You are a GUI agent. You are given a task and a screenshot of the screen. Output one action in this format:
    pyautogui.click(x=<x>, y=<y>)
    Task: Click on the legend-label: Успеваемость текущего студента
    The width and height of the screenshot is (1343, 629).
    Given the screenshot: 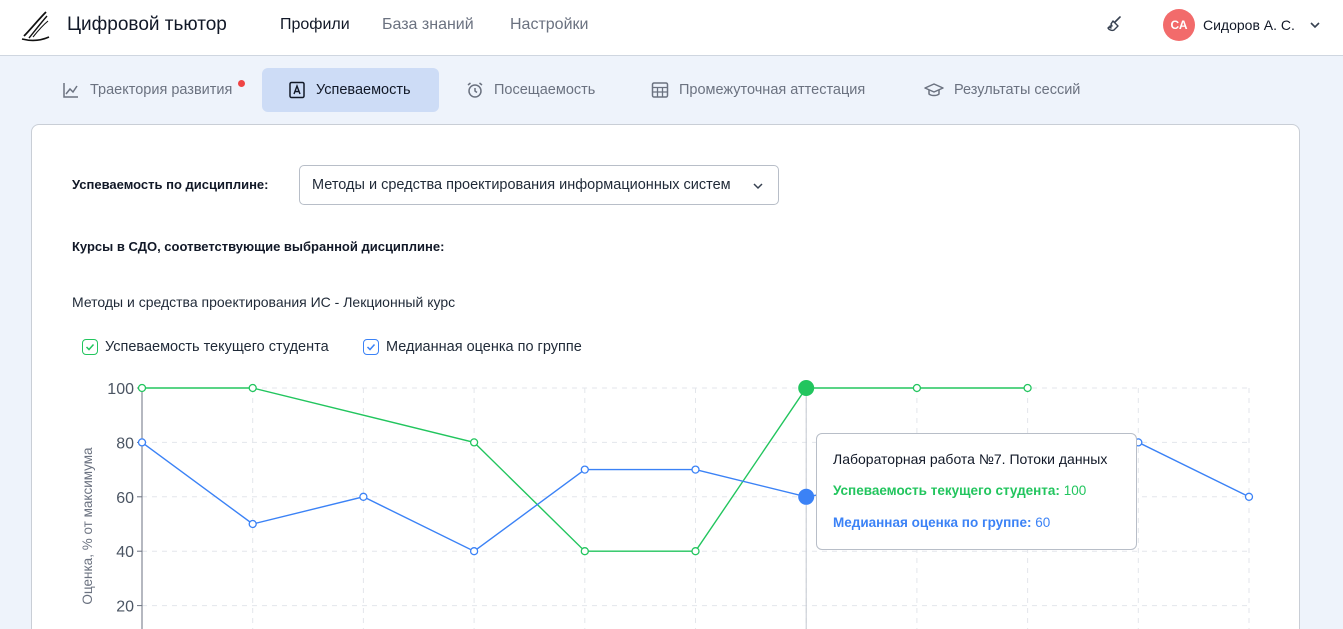 What is the action you would take?
    pyautogui.click(x=217, y=347)
    